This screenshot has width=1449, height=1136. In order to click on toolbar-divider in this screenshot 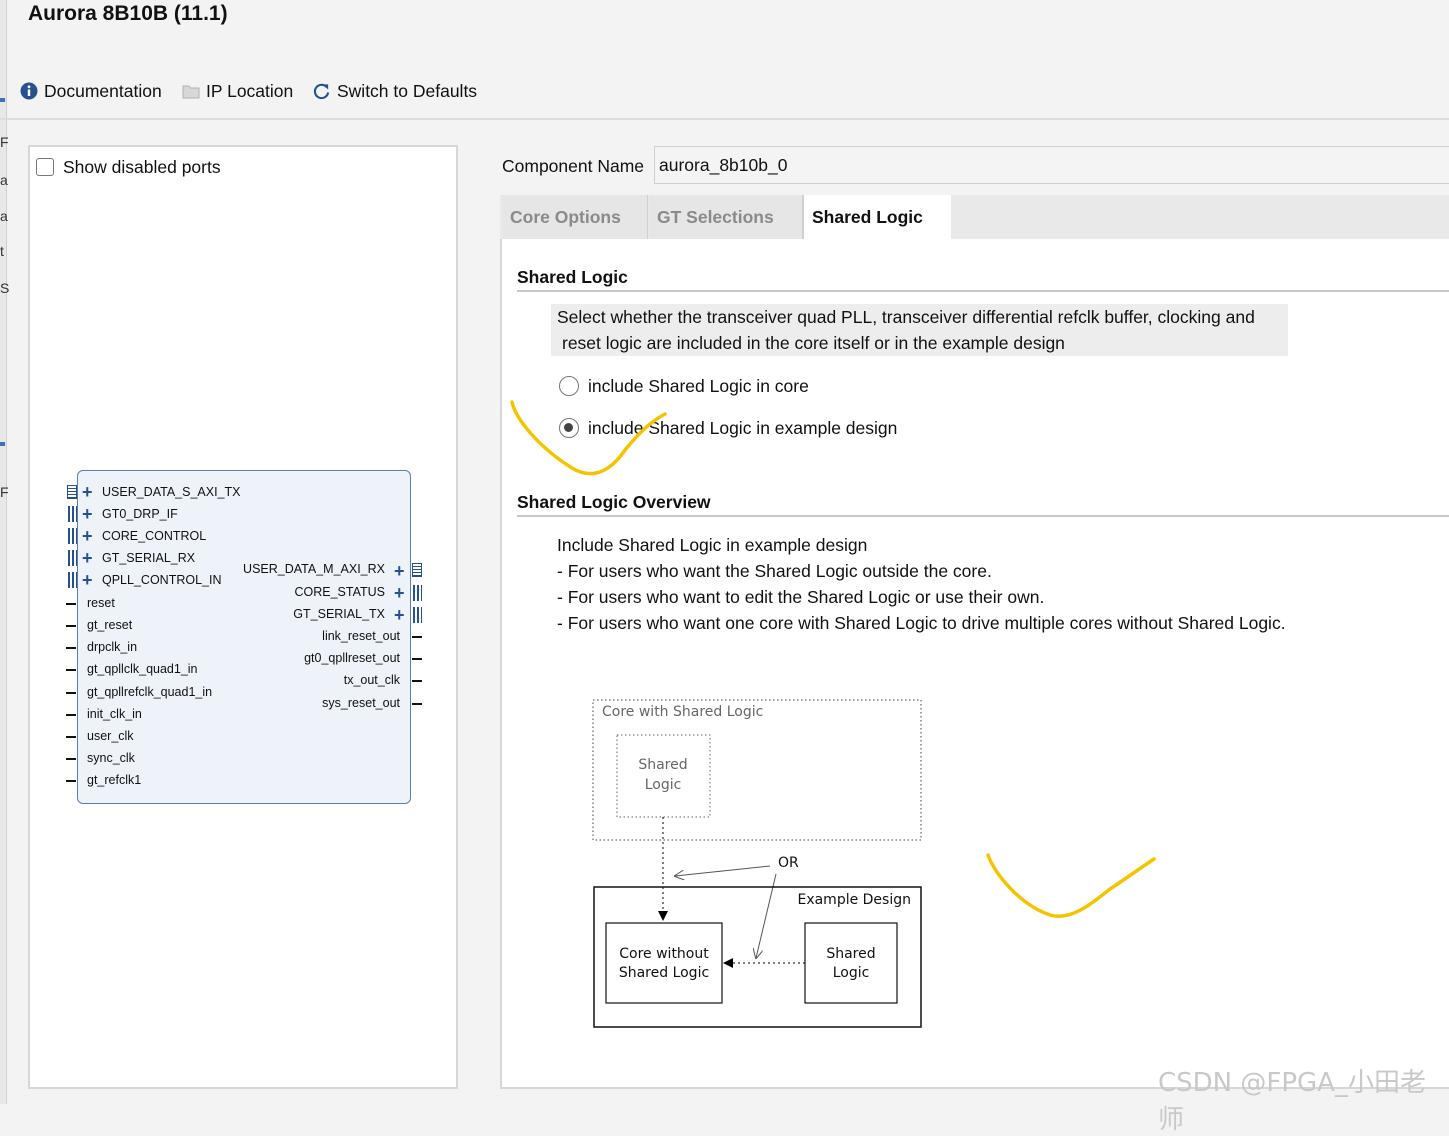, I will do `click(724, 119)`.